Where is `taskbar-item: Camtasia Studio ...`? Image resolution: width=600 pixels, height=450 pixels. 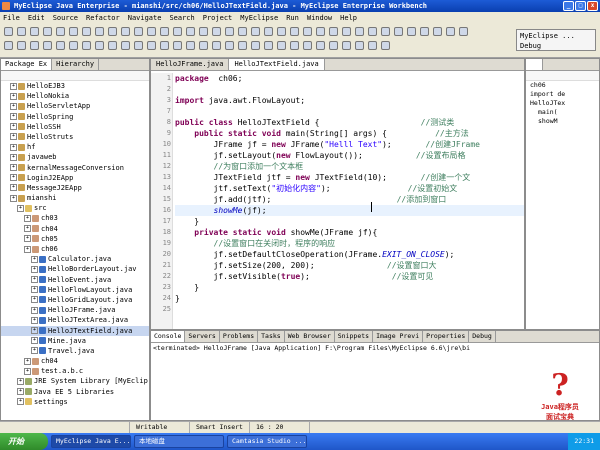 taskbar-item: Camtasia Studio ... is located at coordinates (267, 441).